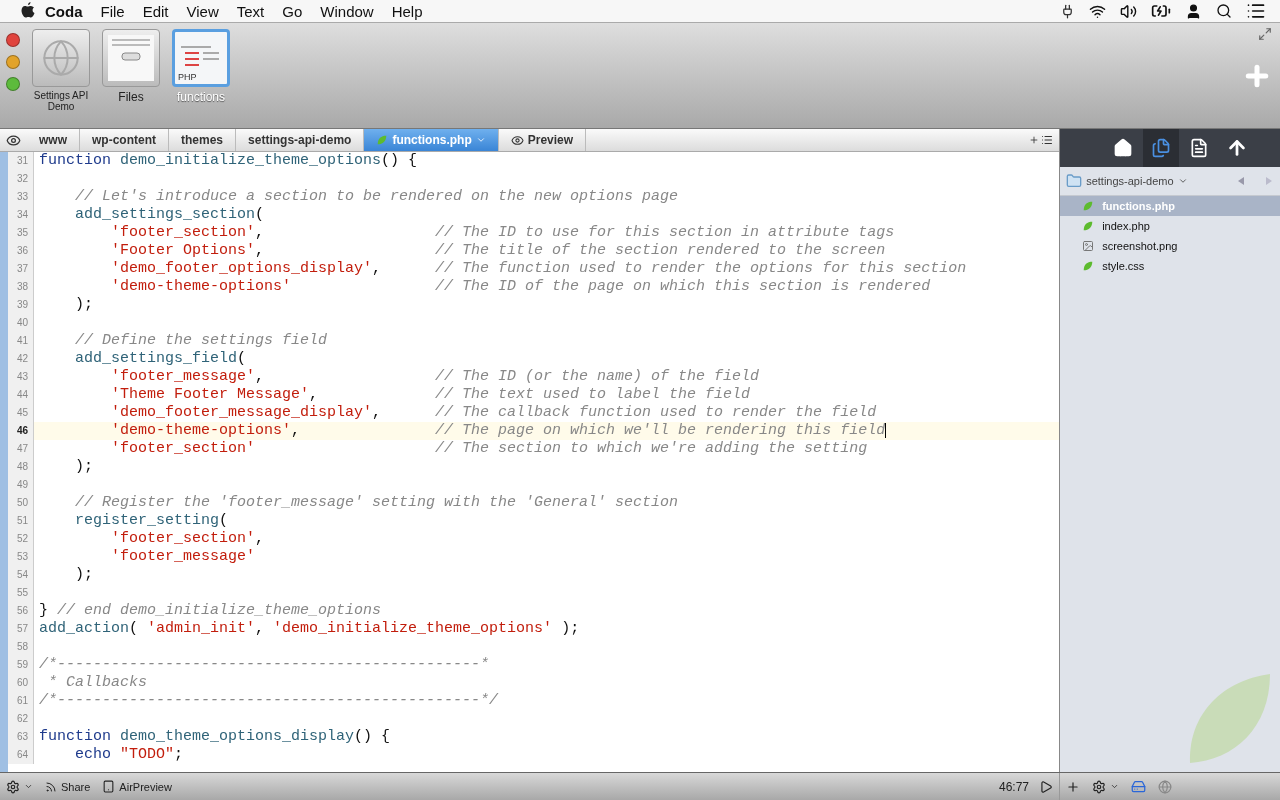  Describe the element at coordinates (1046, 786) in the screenshot. I see `play-icon` at that location.